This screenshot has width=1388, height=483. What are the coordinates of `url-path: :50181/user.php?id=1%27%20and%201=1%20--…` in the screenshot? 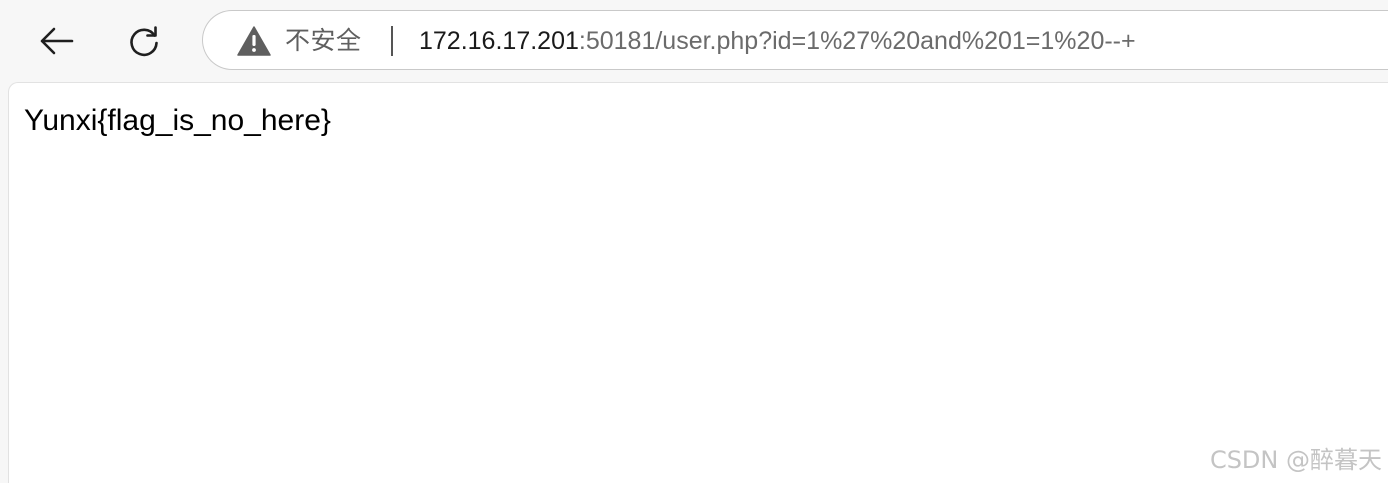 It's located at (857, 41).